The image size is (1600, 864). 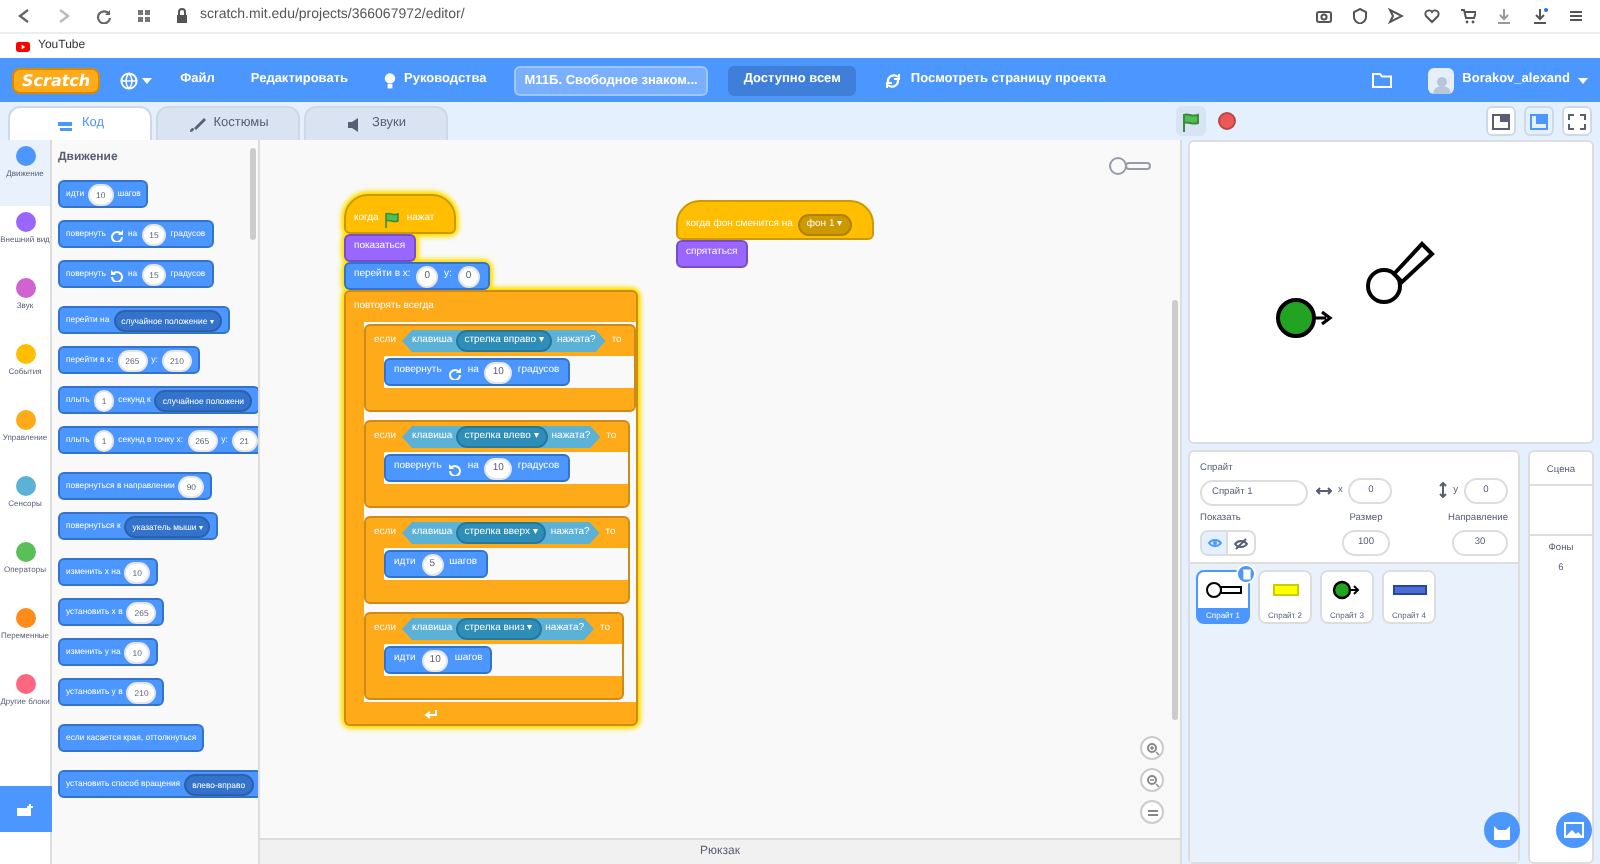 I want to click on small-stage-icon, so click(x=1501, y=121).